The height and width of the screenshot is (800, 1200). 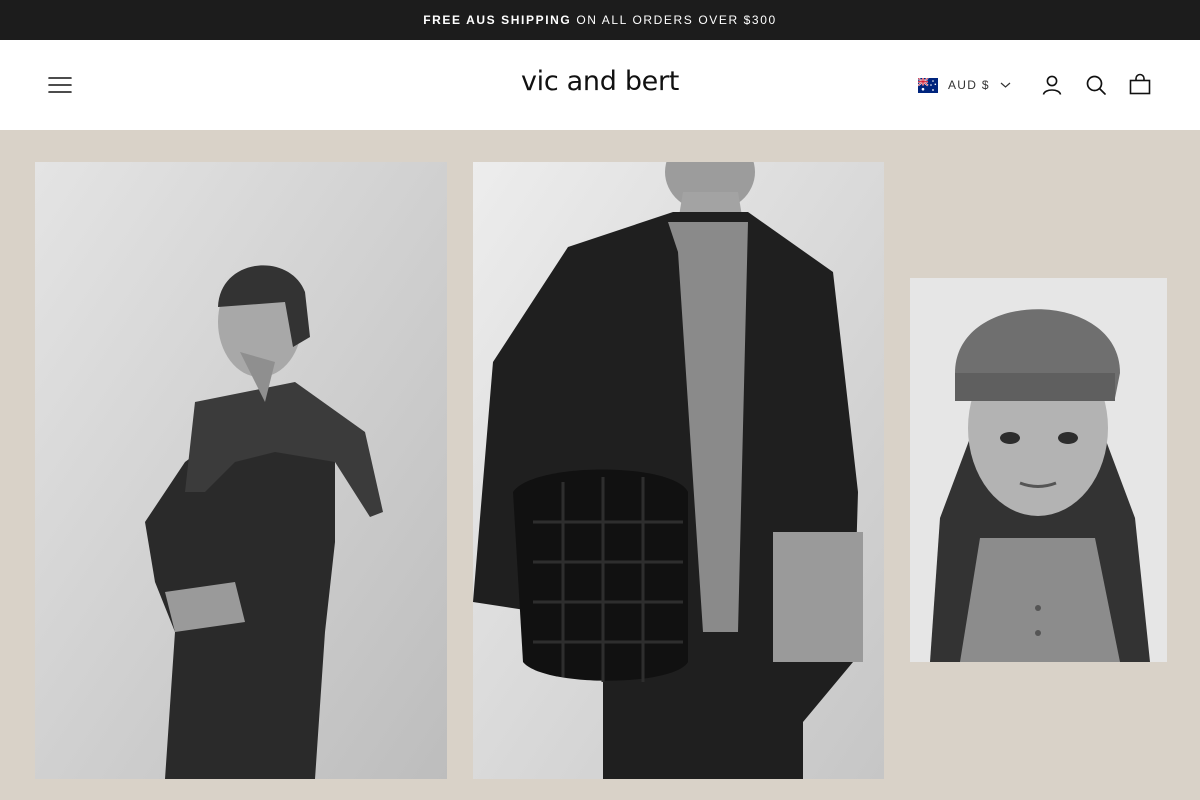 I want to click on logo-text: vic and bert, so click(x=600, y=81).